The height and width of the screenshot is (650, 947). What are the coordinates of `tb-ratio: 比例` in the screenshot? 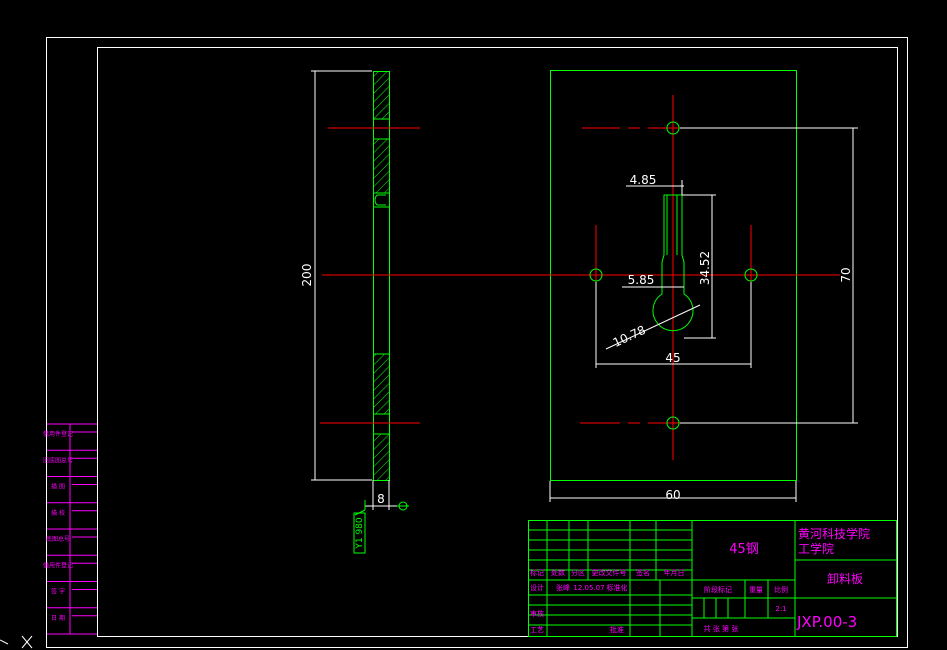 It's located at (781, 589).